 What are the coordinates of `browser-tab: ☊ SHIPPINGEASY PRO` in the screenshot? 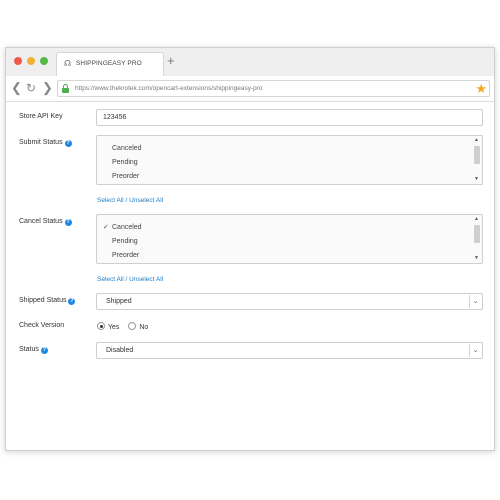 It's located at (110, 64).